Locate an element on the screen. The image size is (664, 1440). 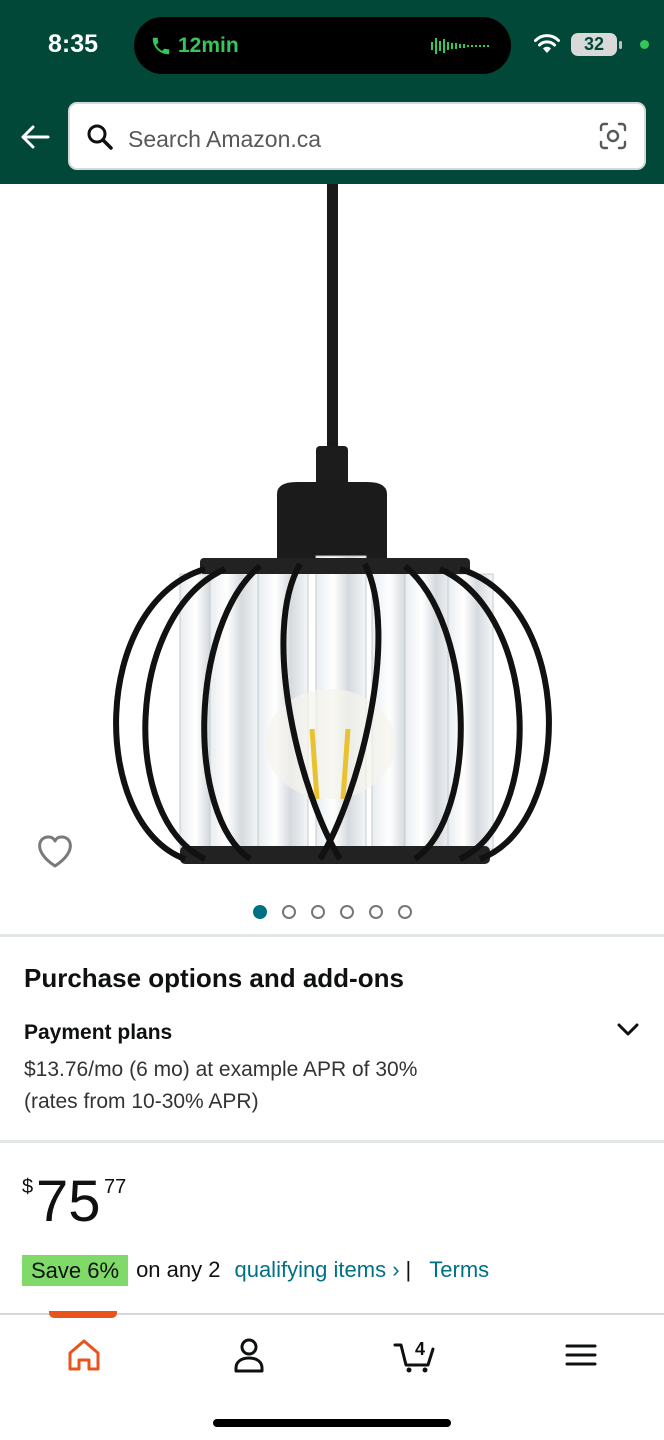
camera-lens-icon is located at coordinates (613, 136).